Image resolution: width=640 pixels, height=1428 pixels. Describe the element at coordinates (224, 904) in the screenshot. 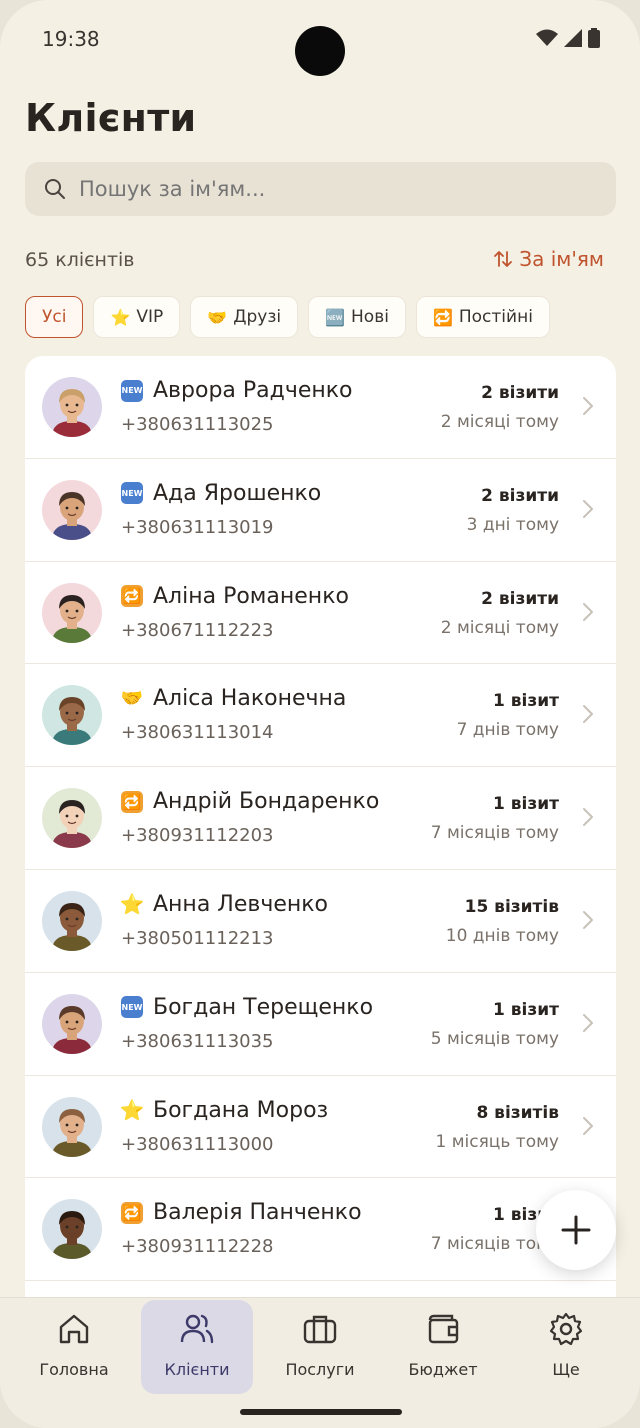

I see `client-name-line: ⭐ Анна Левченко` at that location.